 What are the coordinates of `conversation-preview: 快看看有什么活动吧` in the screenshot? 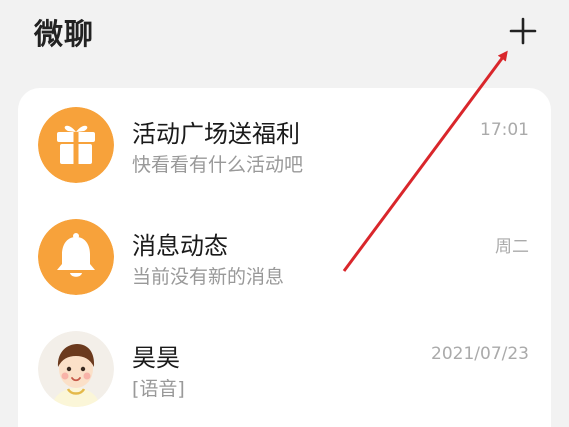 It's located at (218, 165).